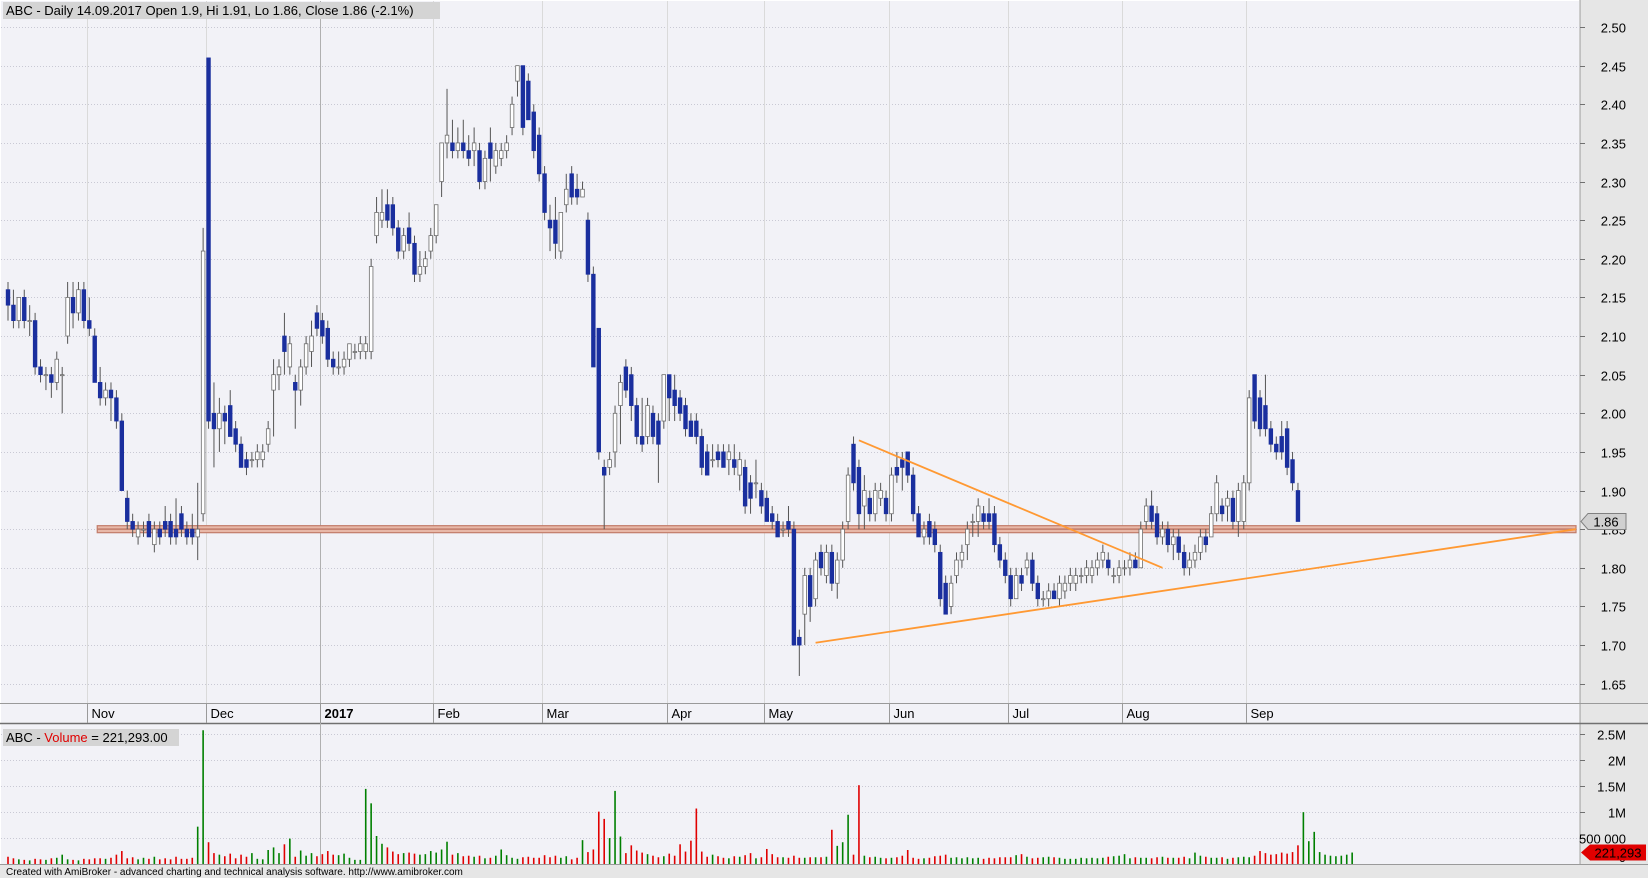  I want to click on volume-tick-label: 2M, so click(1617, 761).